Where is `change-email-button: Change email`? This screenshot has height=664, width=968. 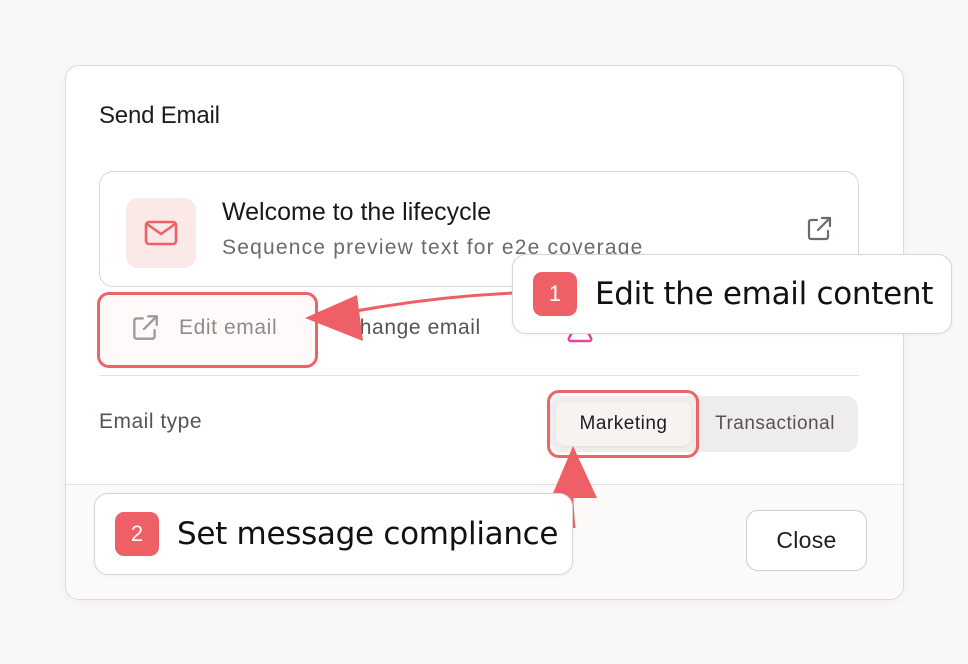
change-email-button: Change email is located at coordinates (412, 328).